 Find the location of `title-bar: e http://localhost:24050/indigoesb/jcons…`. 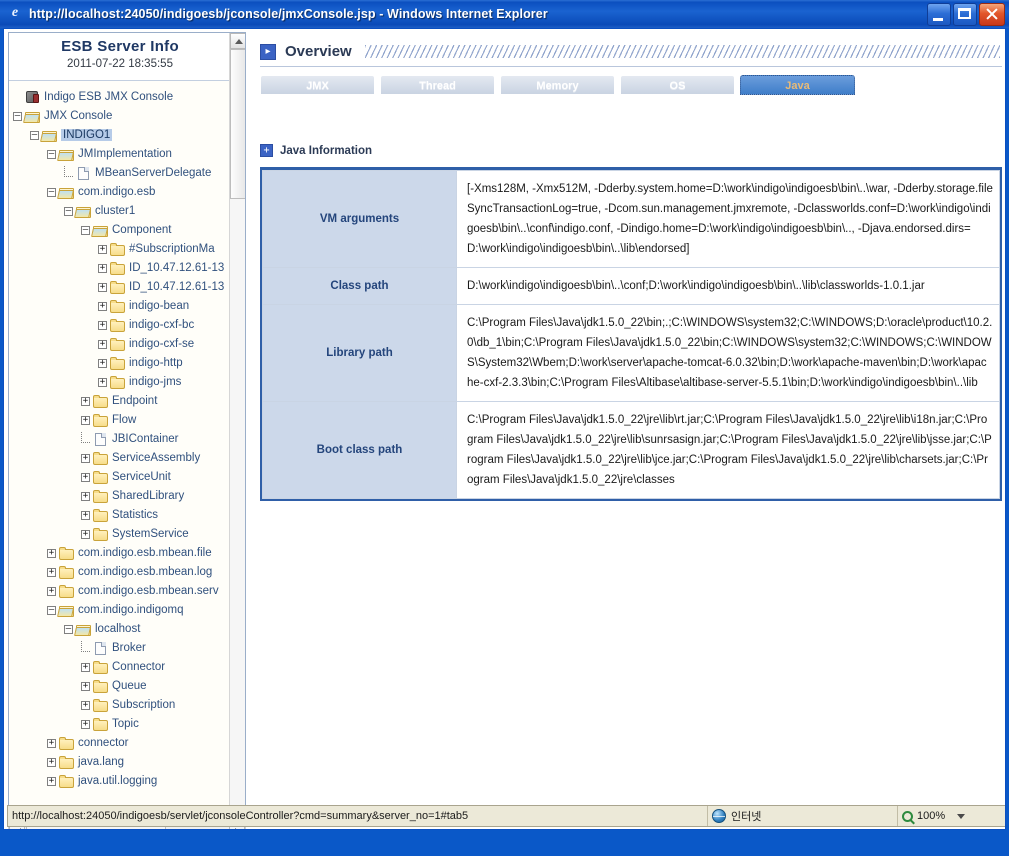

title-bar: e http://localhost:24050/indigoesb/jcons… is located at coordinates (504, 14).